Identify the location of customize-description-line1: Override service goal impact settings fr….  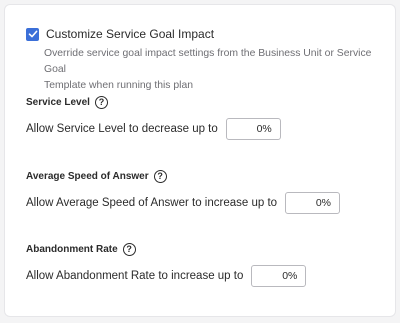
(208, 61).